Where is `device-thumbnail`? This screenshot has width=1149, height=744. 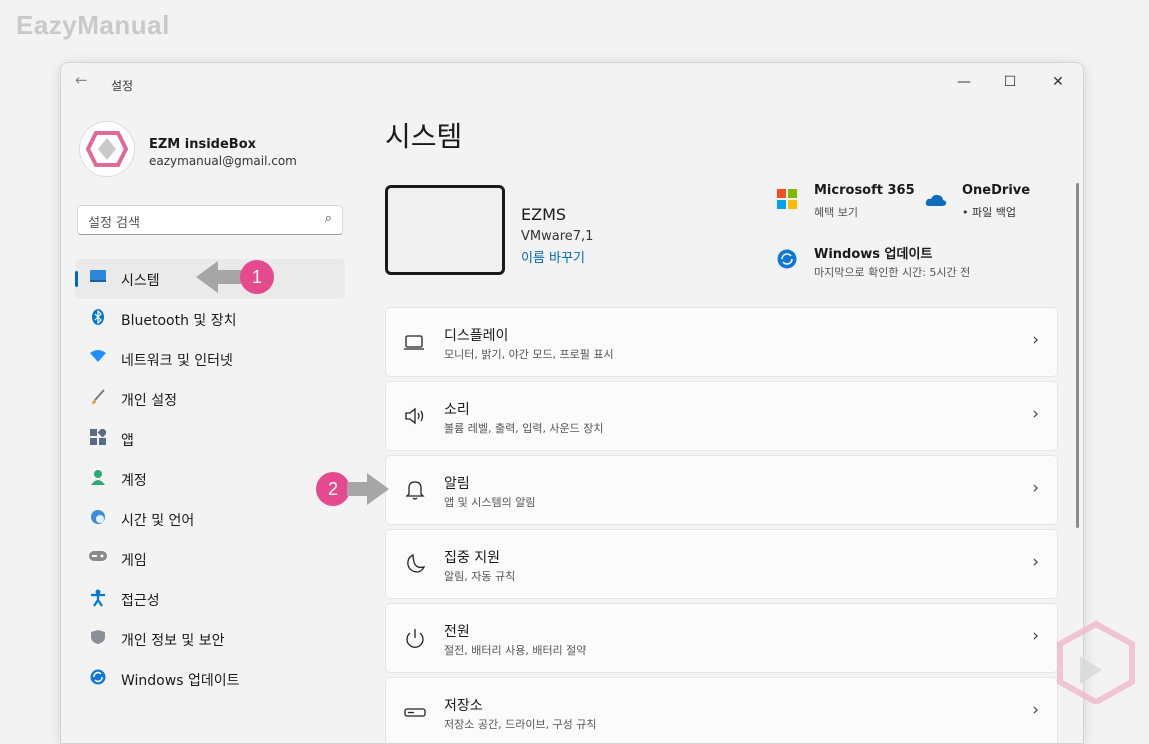 device-thumbnail is located at coordinates (445, 230).